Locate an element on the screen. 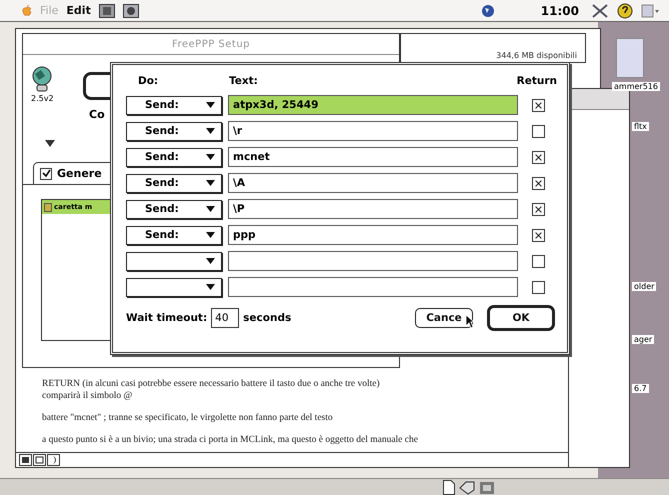 The height and width of the screenshot is (495, 669). document-text: RETURN (in alcuni casi potrebbe essere necessario battere il tasto due o anche tre volte) is located at coordinates (211, 384).